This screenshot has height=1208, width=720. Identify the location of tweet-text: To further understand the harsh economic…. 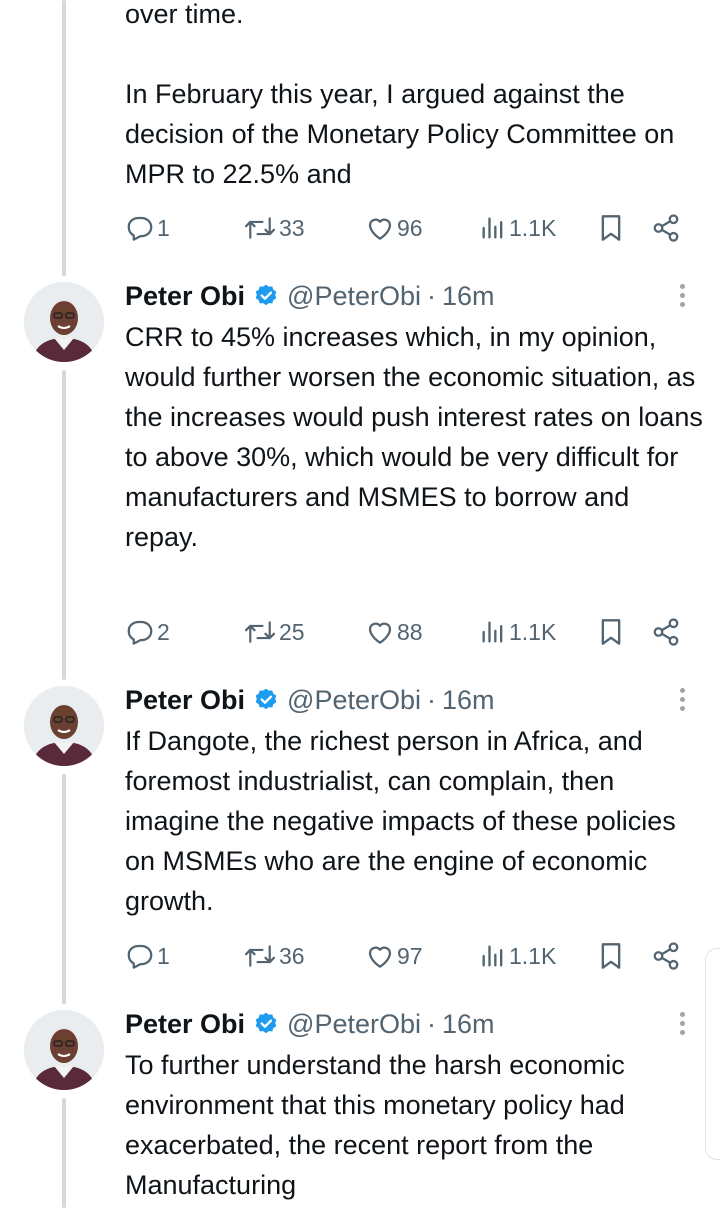
(375, 1125).